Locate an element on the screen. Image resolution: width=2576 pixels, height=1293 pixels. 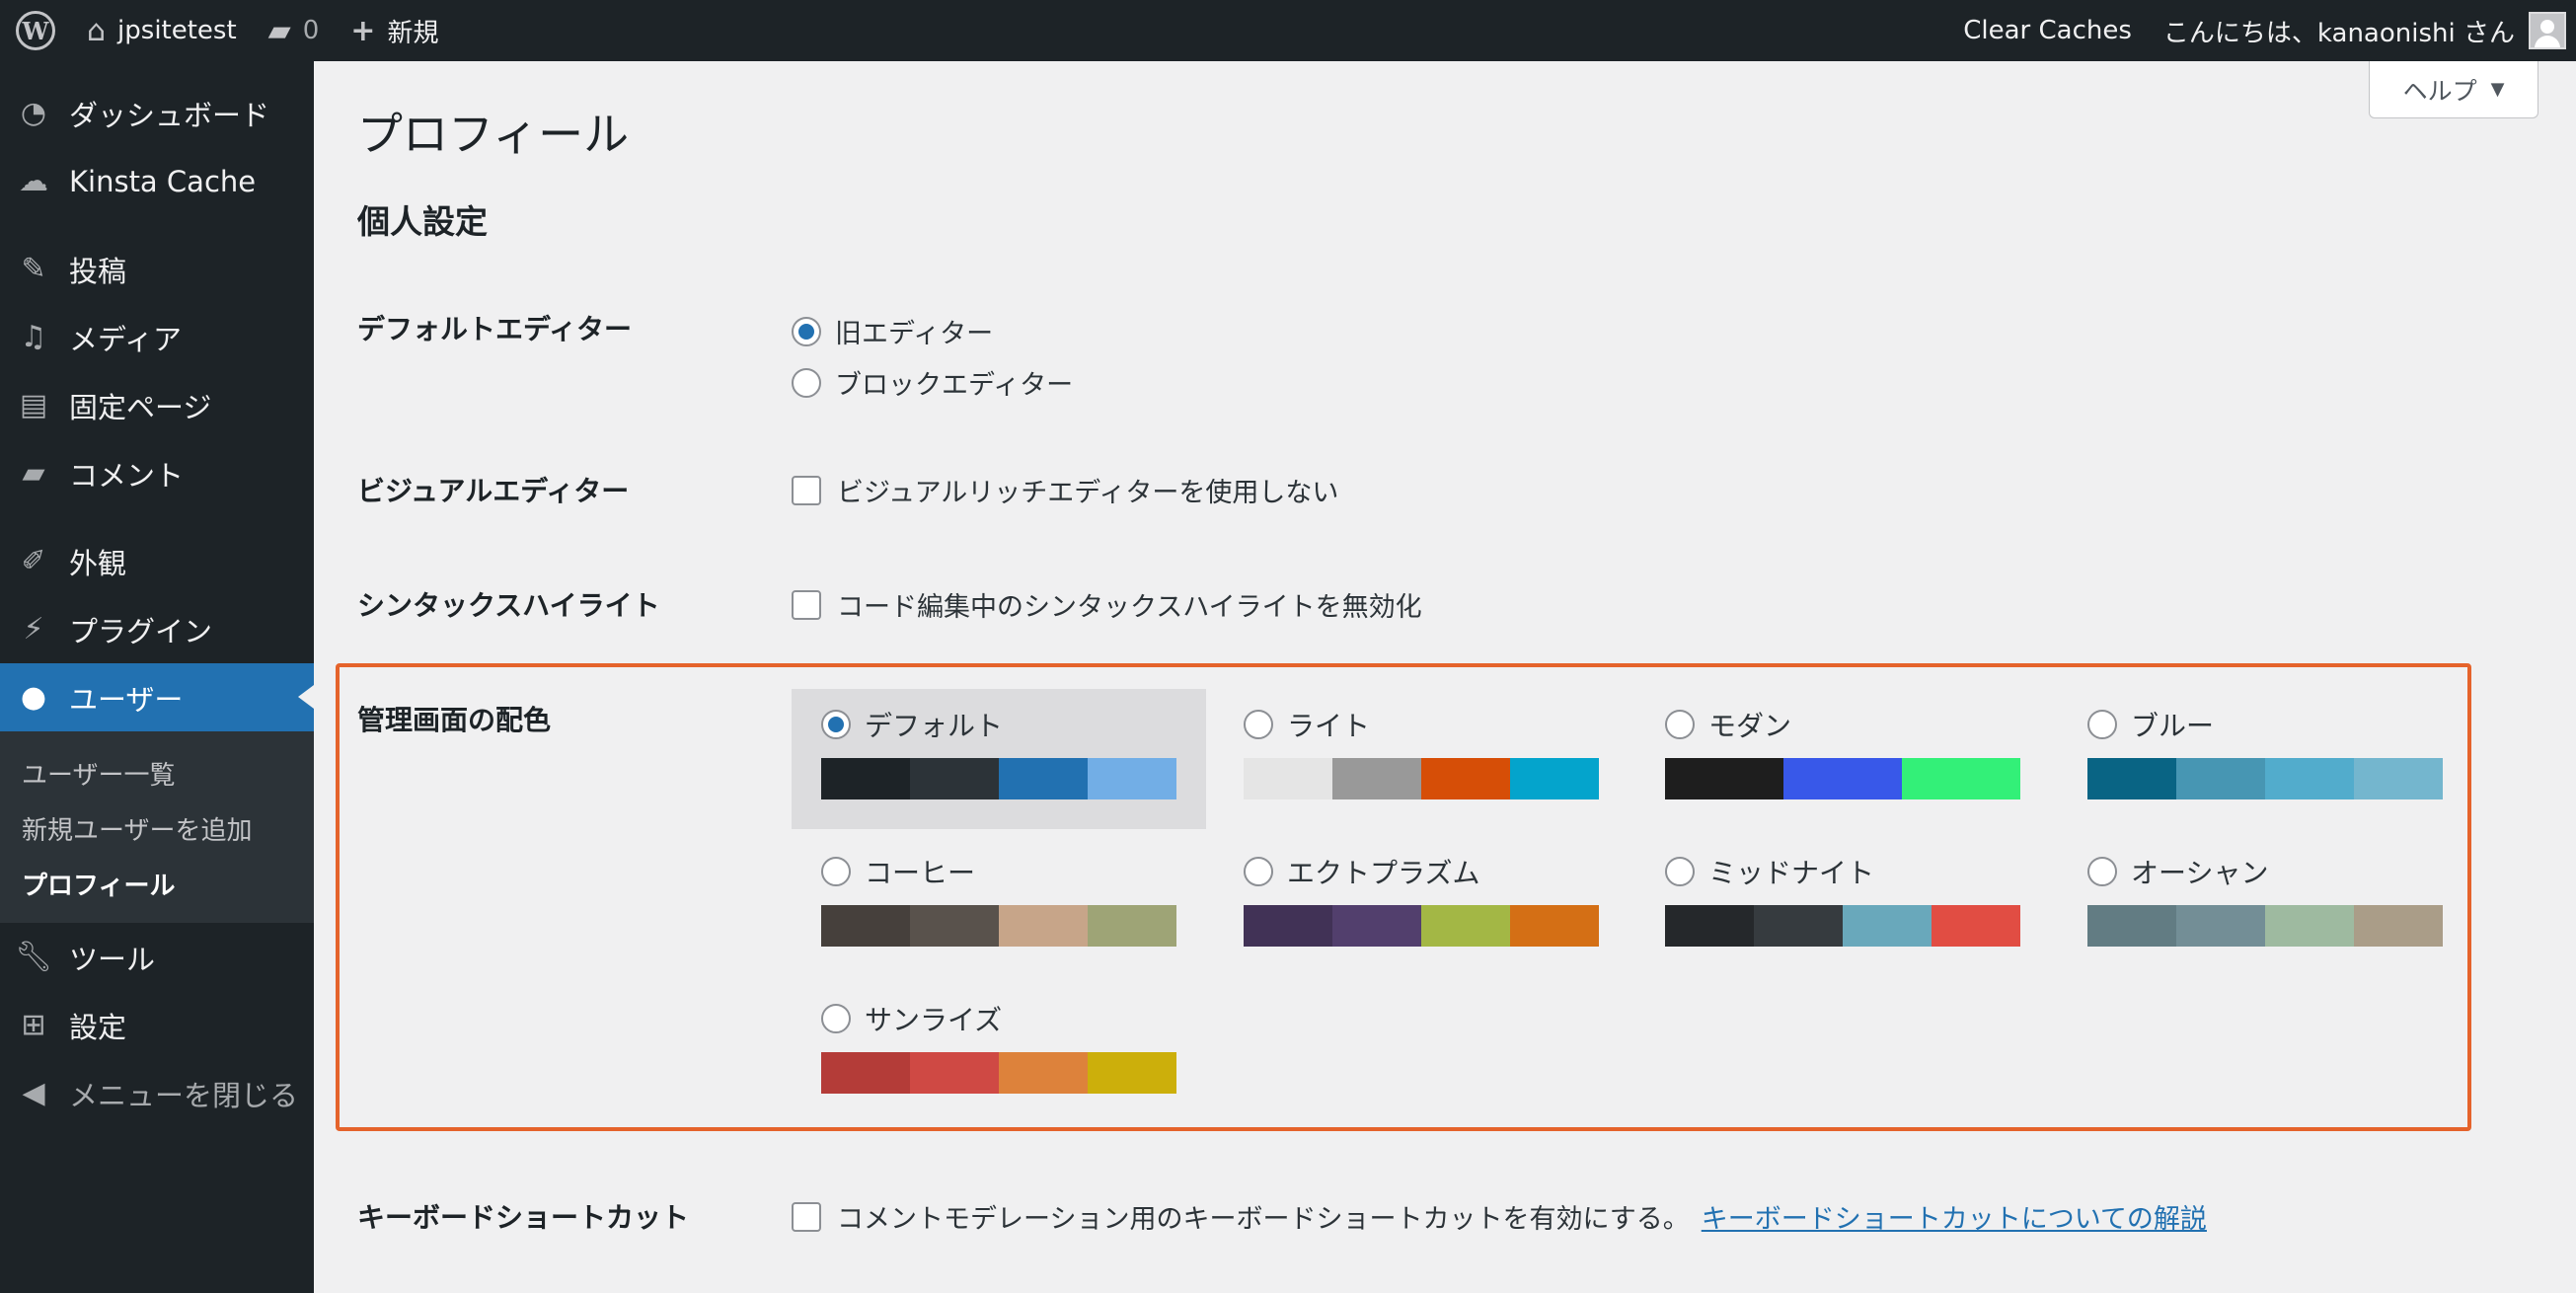
sidebar-item-kinsta-cache: ☁ Kinsta Cache is located at coordinates (157, 181).